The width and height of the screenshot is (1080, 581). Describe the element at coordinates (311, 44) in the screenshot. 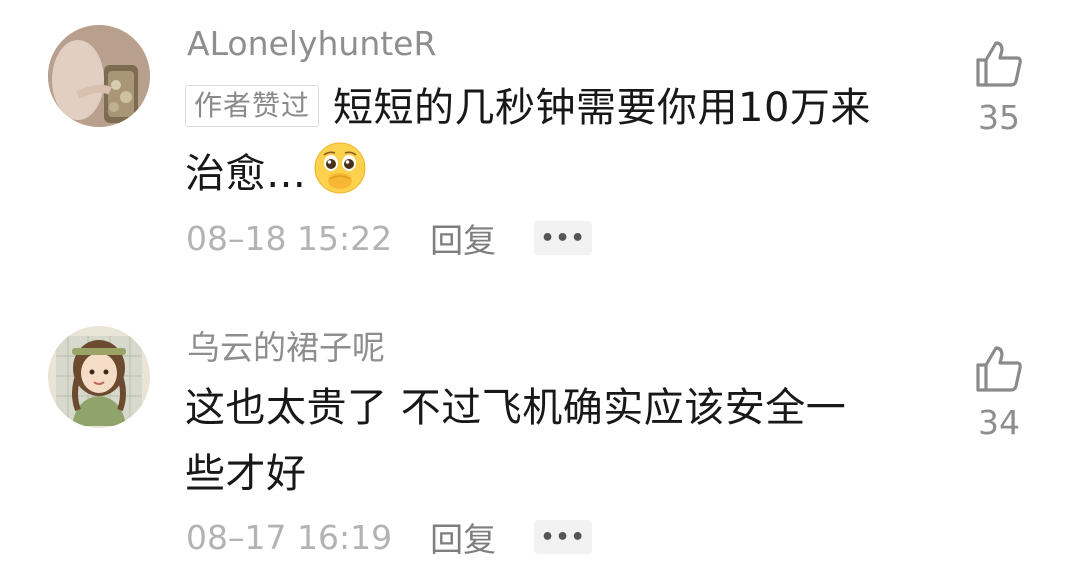

I see `username: ALonelyhunteR` at that location.